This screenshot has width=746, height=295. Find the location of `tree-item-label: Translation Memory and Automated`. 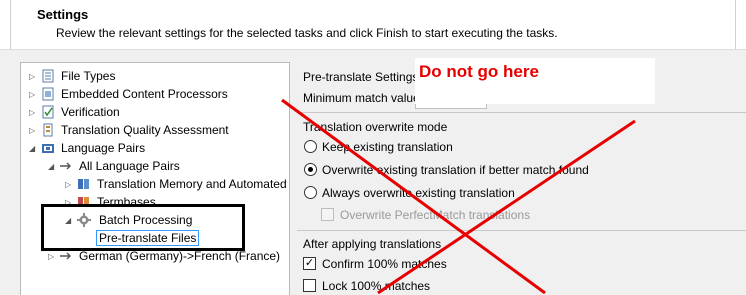

tree-item-label: Translation Memory and Automated is located at coordinates (192, 184).